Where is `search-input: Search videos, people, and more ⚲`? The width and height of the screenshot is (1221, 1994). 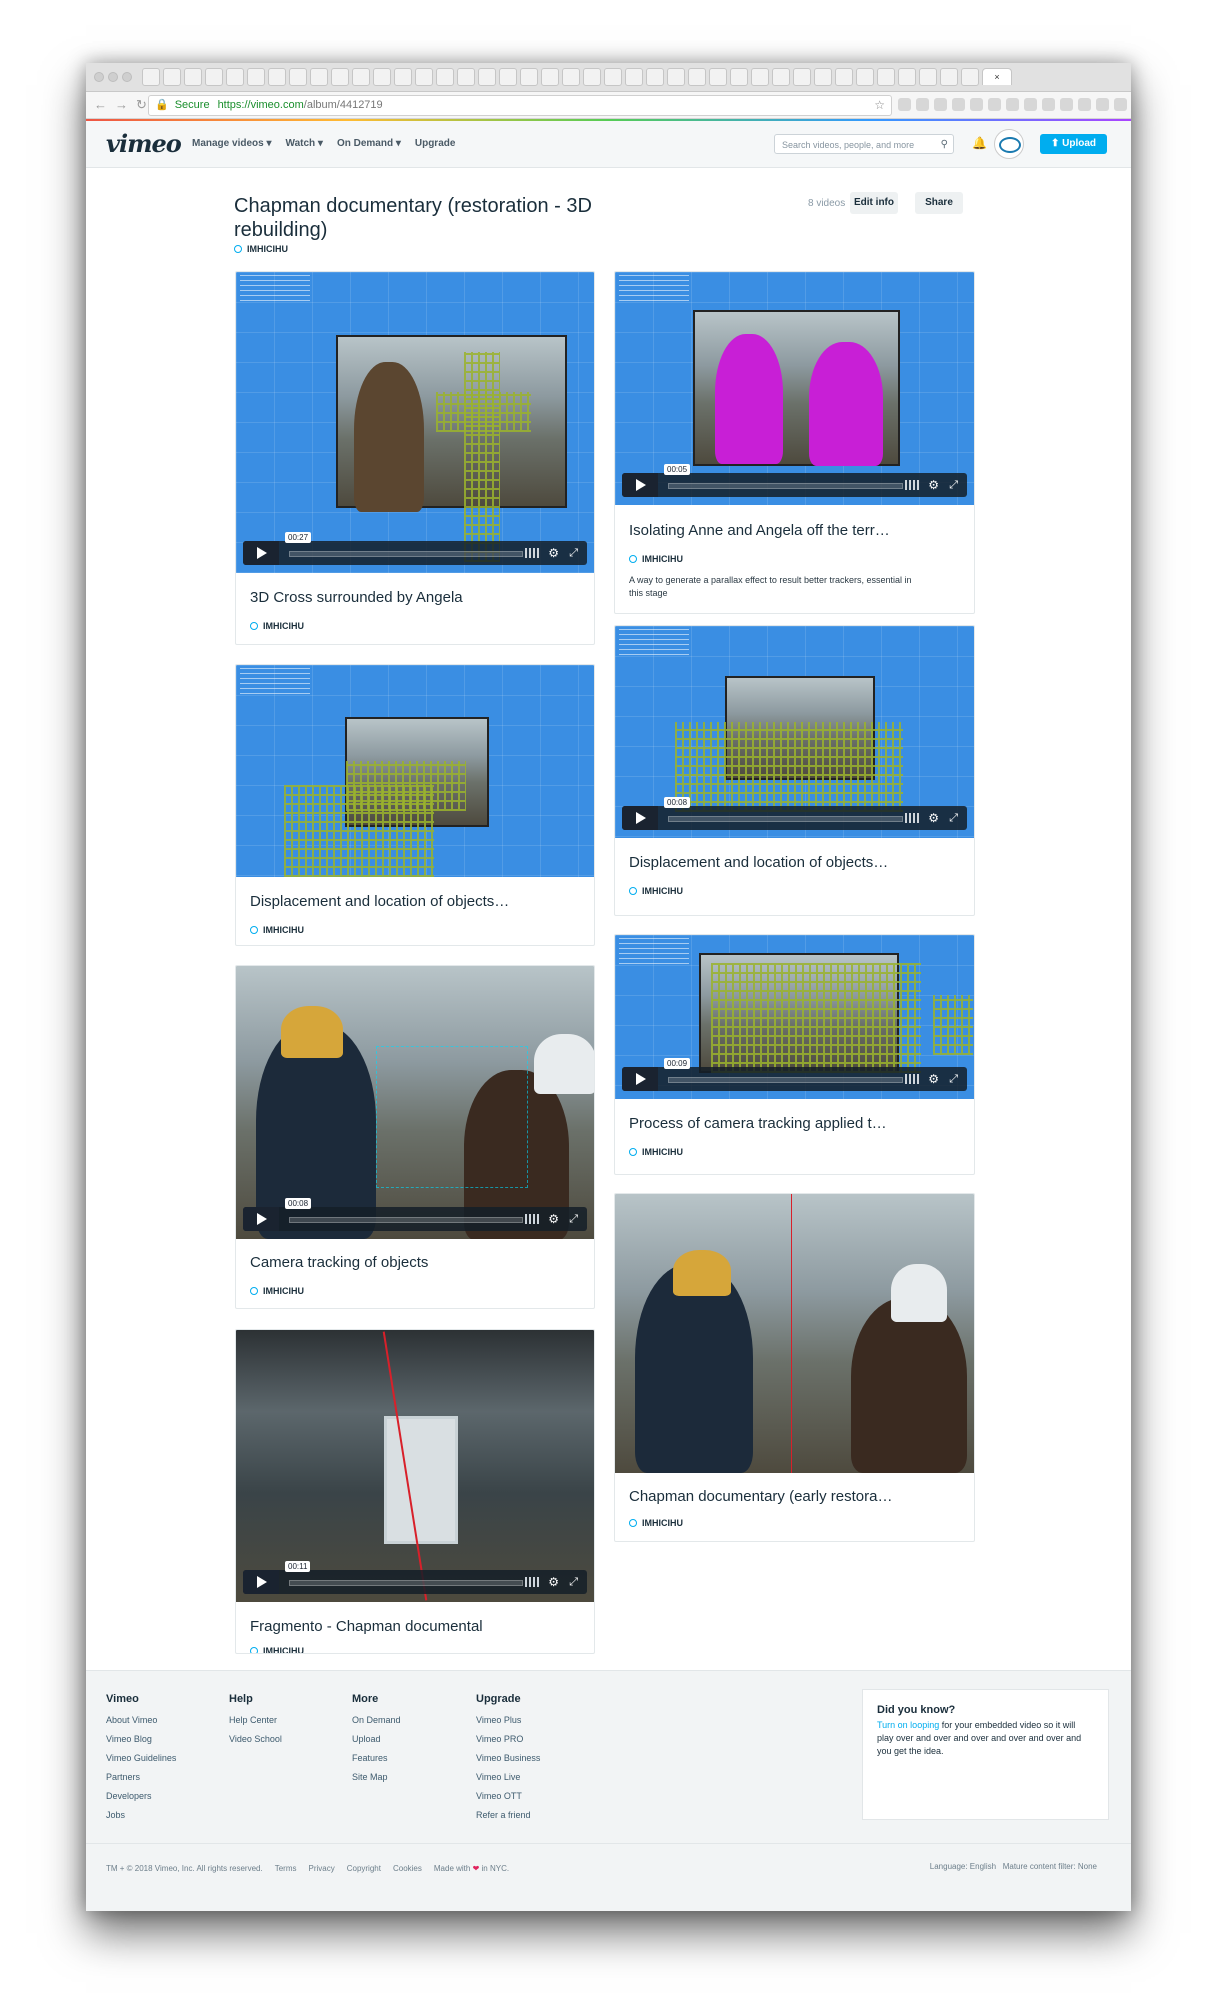 search-input: Search videos, people, and more ⚲ is located at coordinates (864, 144).